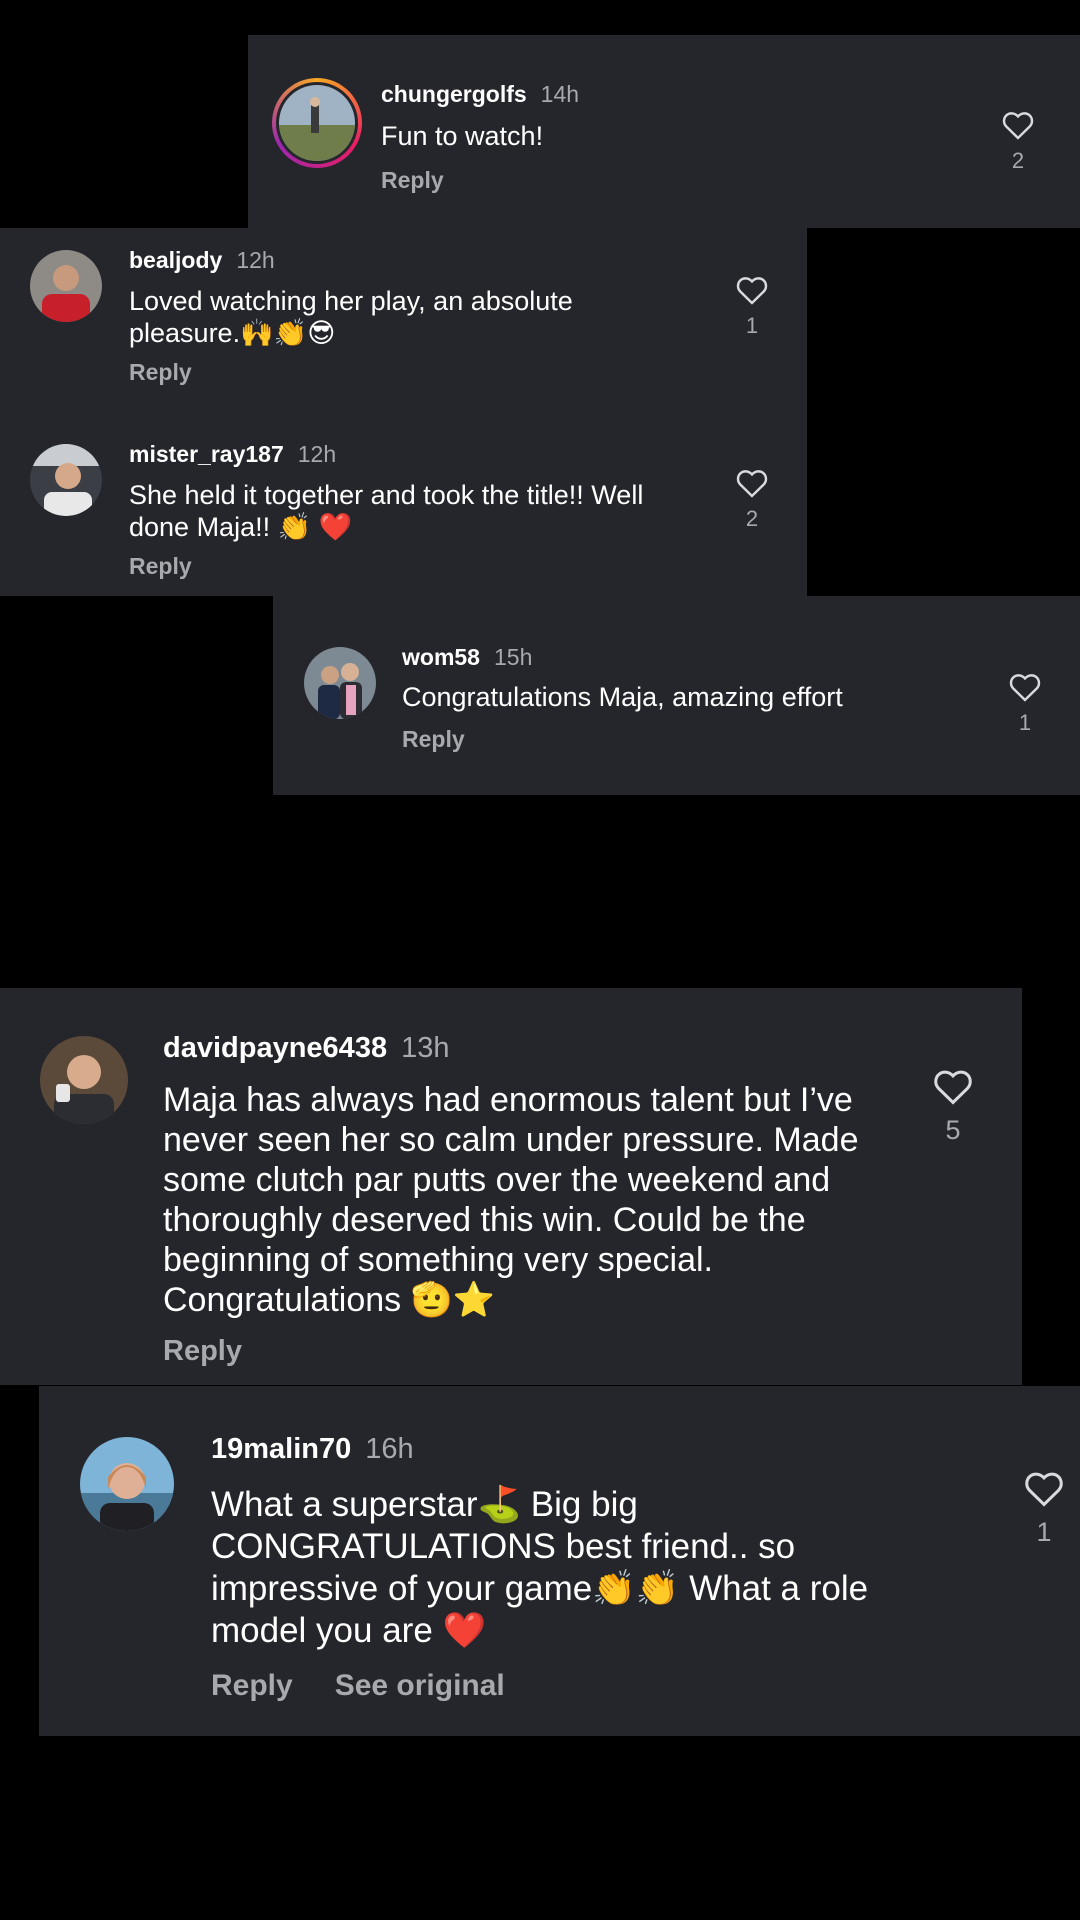  Describe the element at coordinates (560, 94) in the screenshot. I see `timestamp: 14h` at that location.